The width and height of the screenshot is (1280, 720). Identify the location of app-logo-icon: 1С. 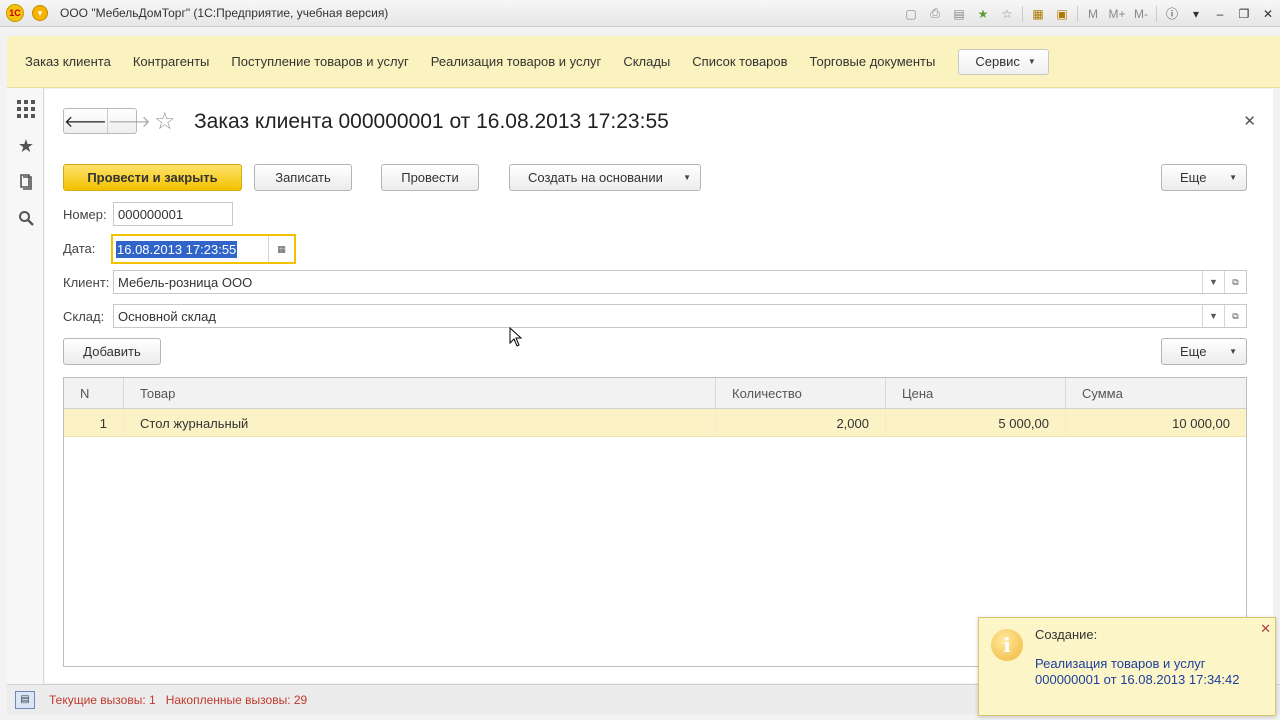
(15, 13).